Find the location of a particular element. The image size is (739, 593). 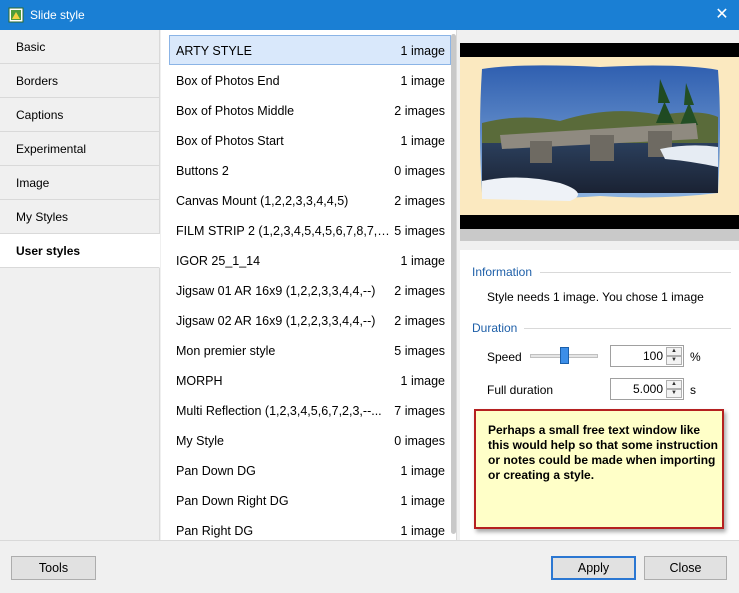

list-item: Canvas Mount (1,2,2,3,3,4,4,5) 2 images is located at coordinates (310, 200).